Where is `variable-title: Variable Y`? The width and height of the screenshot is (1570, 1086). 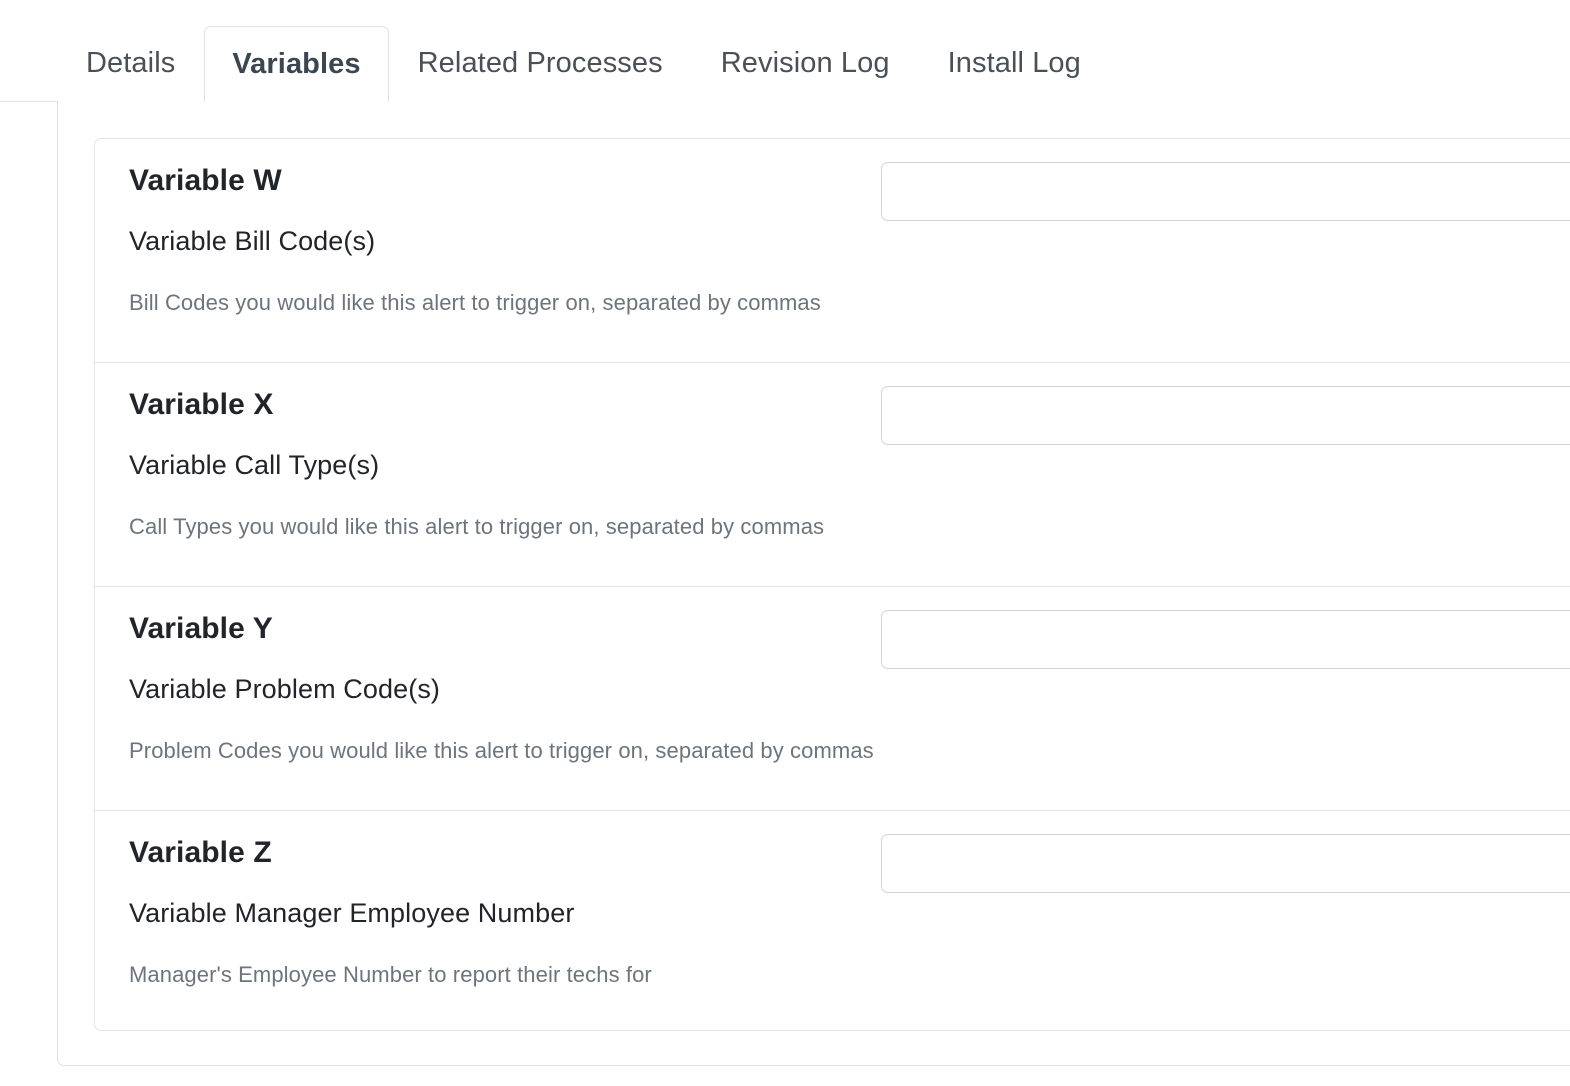 variable-title: Variable Y is located at coordinates (201, 628).